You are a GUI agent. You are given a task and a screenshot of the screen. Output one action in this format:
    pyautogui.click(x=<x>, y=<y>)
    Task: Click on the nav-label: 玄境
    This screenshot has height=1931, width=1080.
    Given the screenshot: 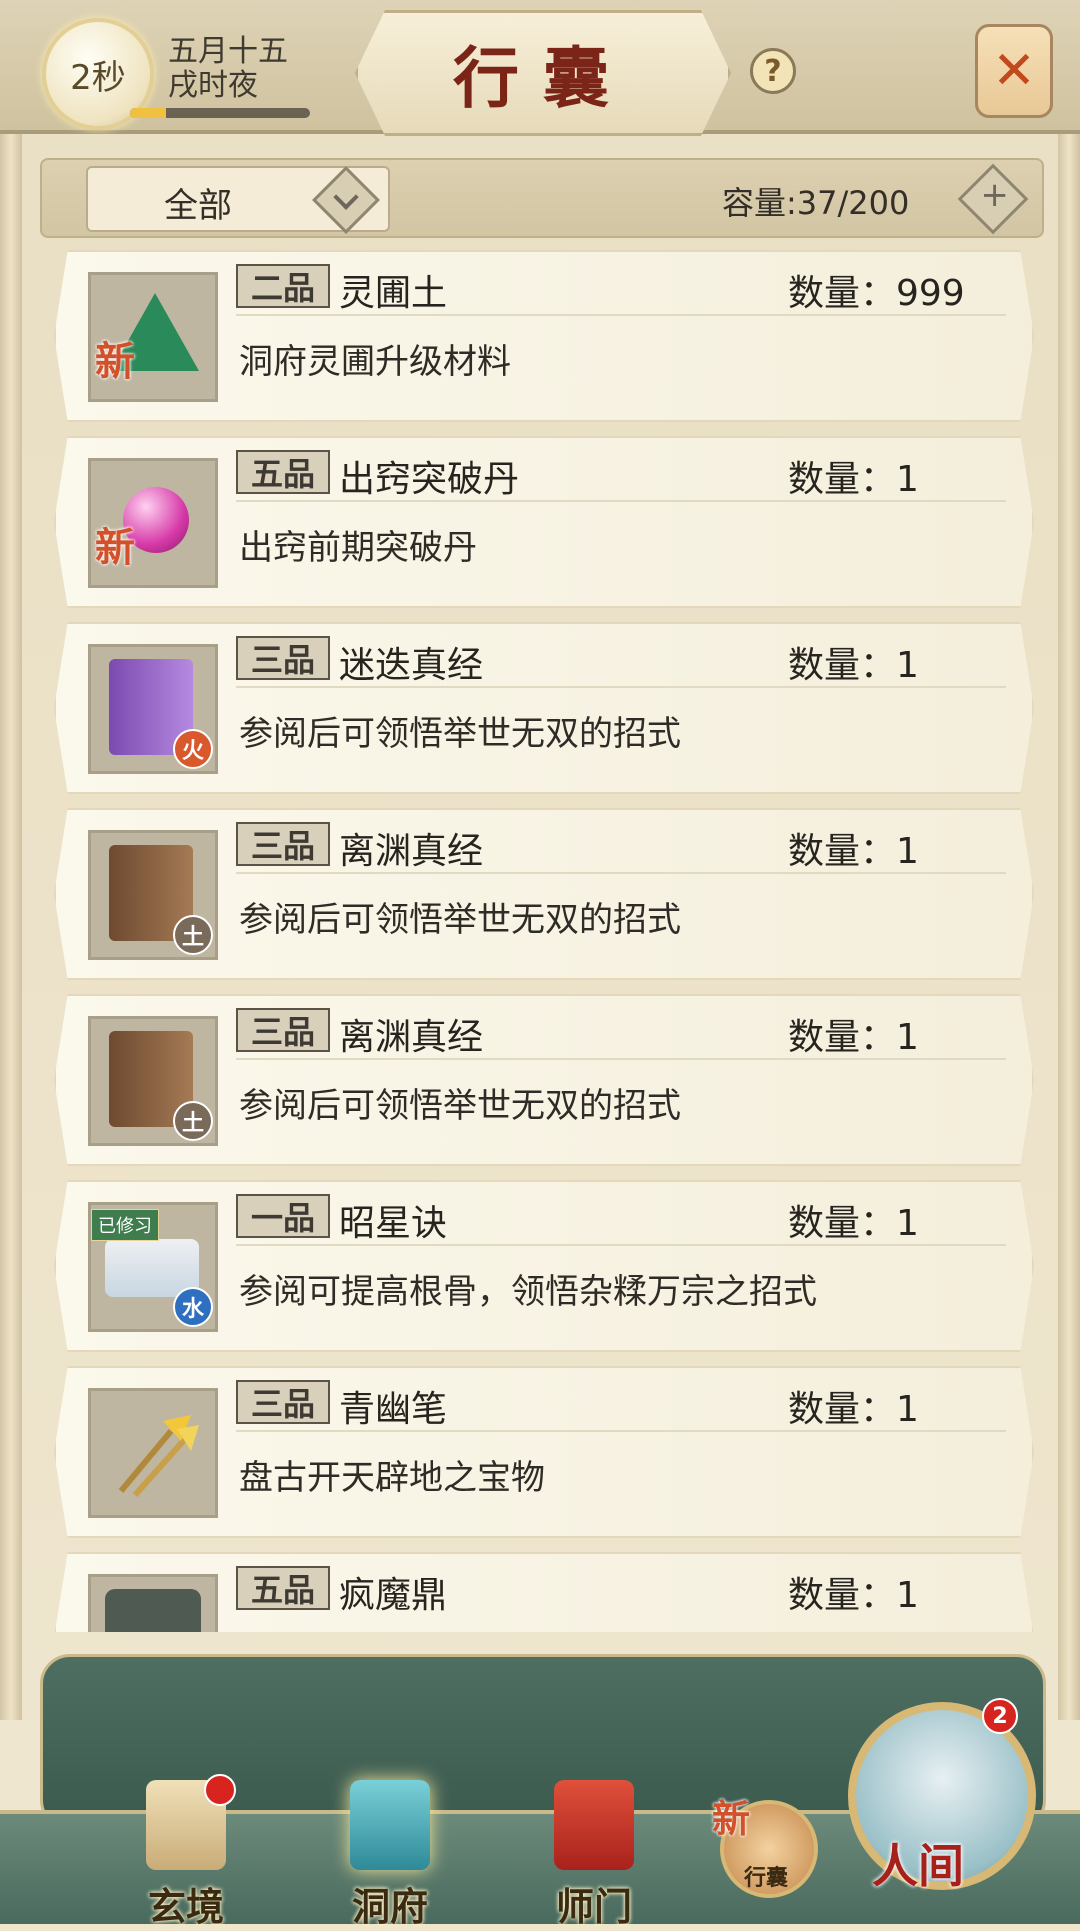 What is the action you would take?
    pyautogui.click(x=185, y=1907)
    